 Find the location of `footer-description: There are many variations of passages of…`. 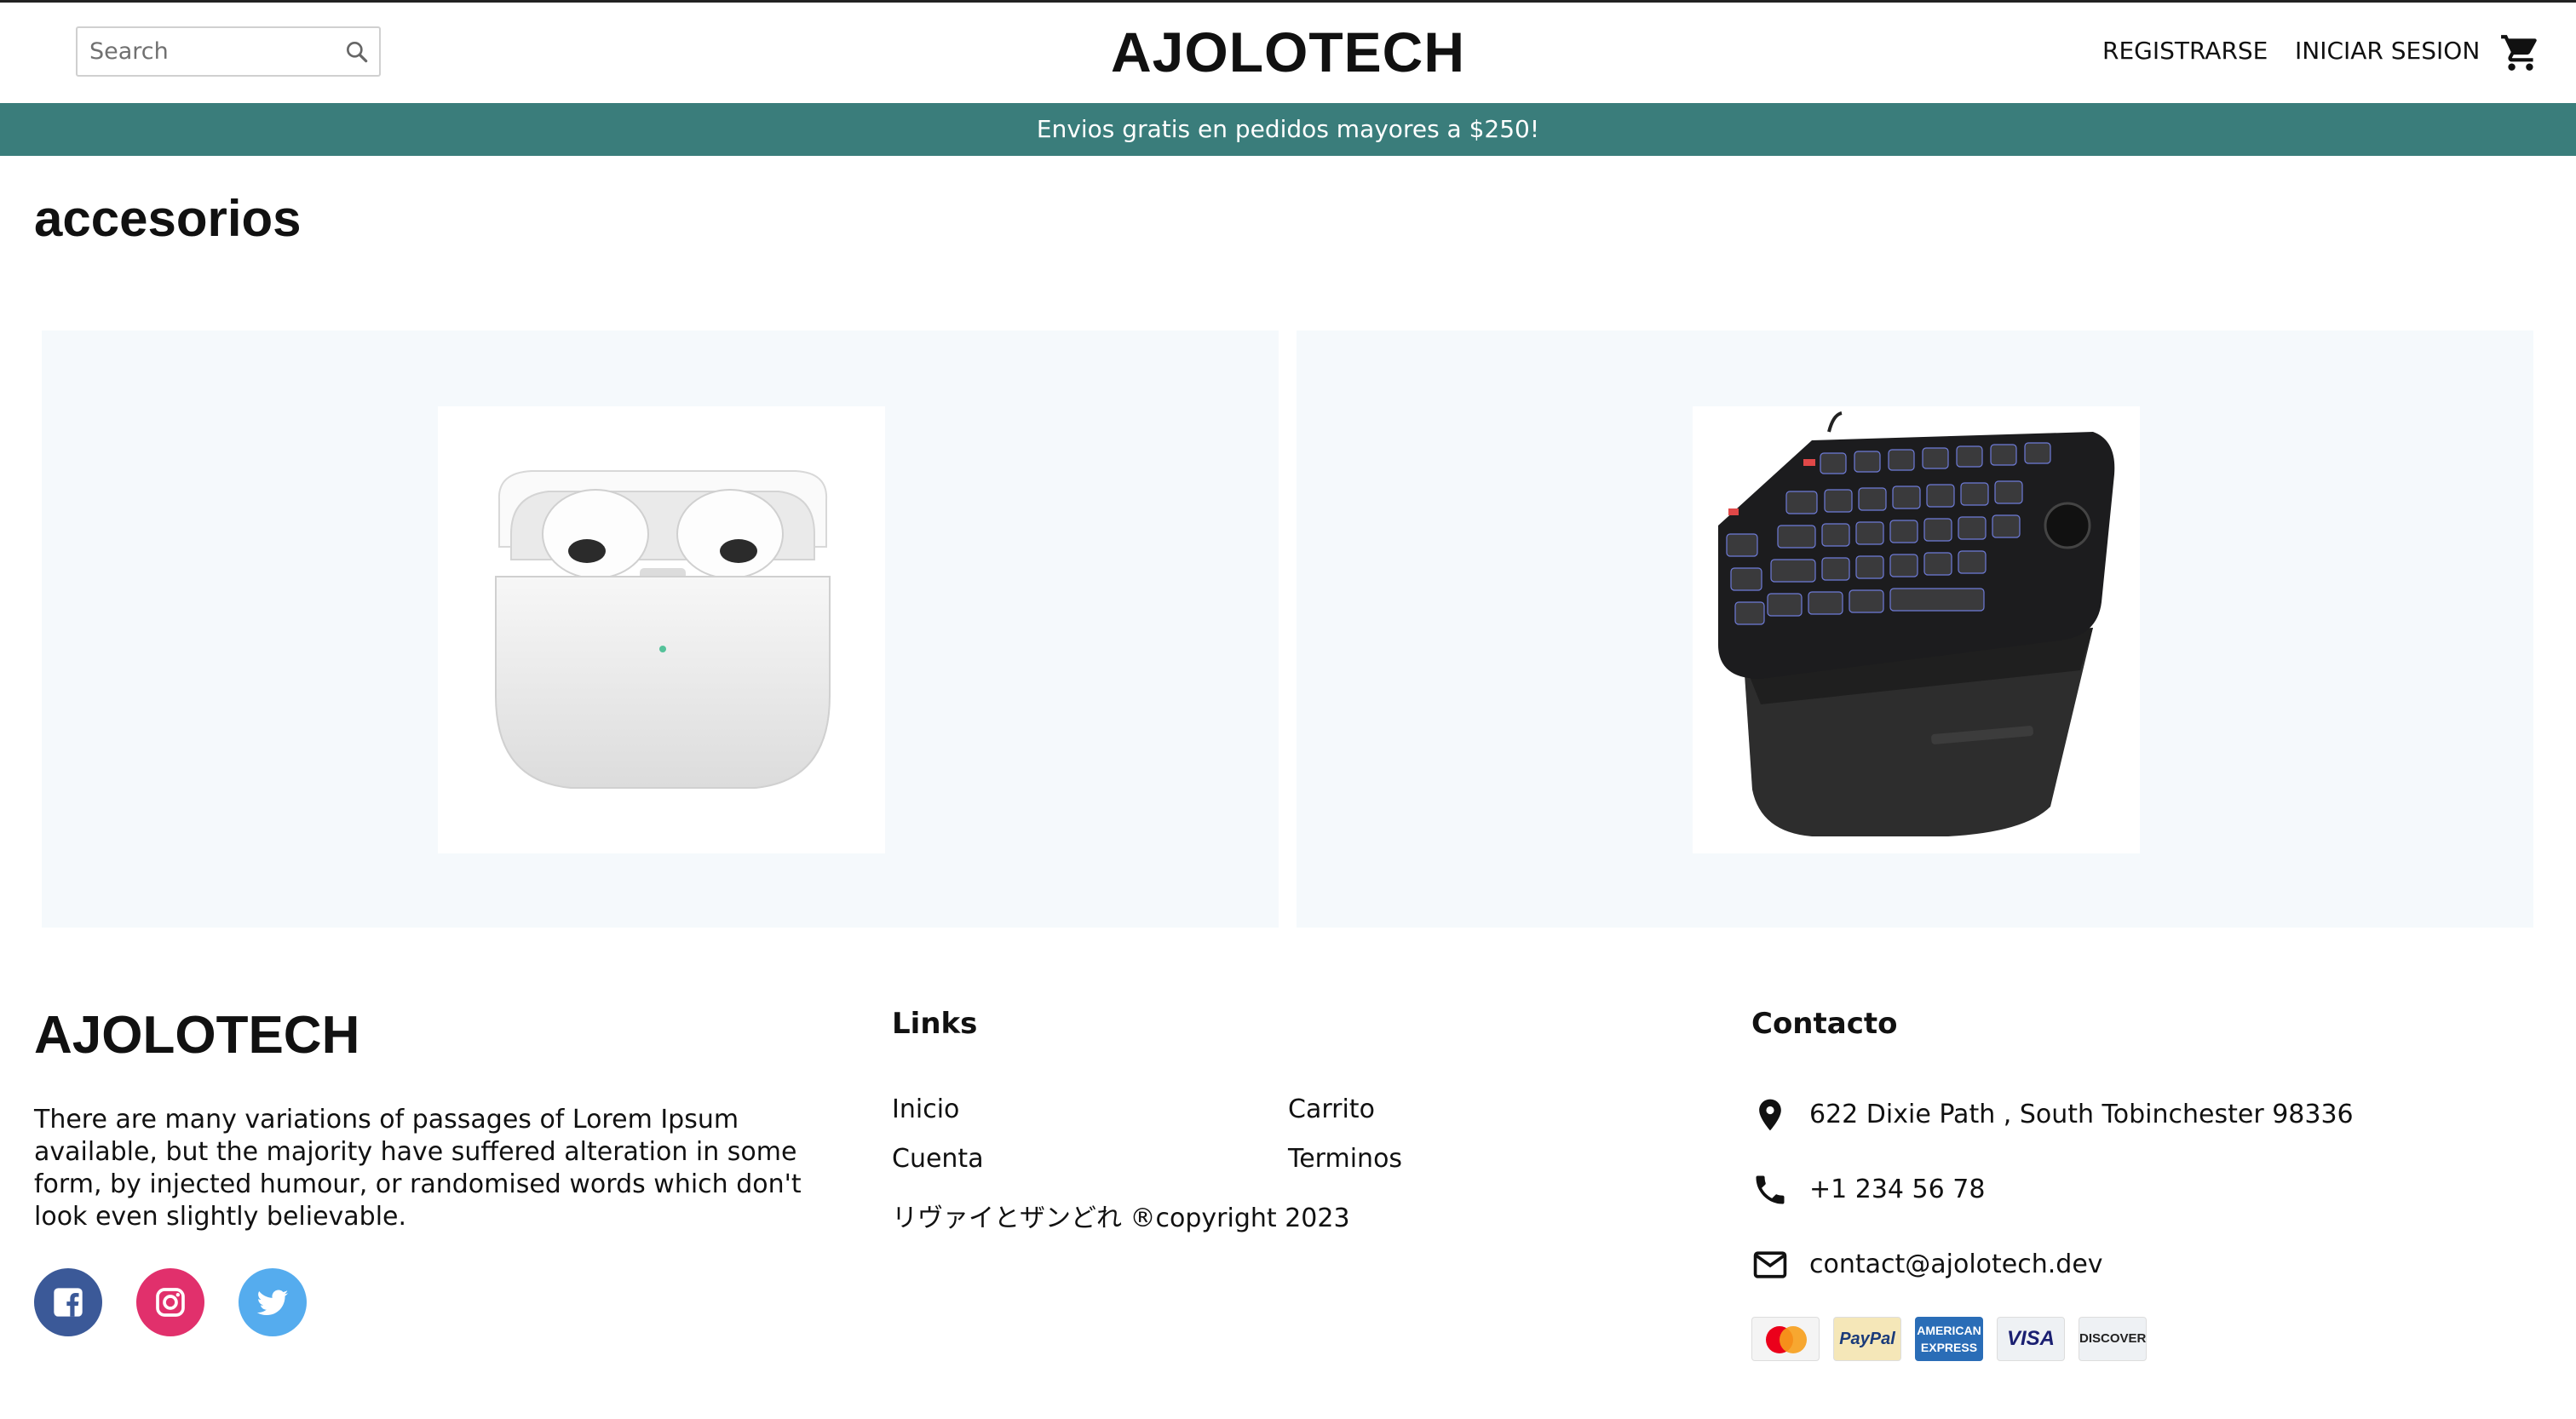

footer-description: There are many variations of passages of… is located at coordinates (418, 1169).